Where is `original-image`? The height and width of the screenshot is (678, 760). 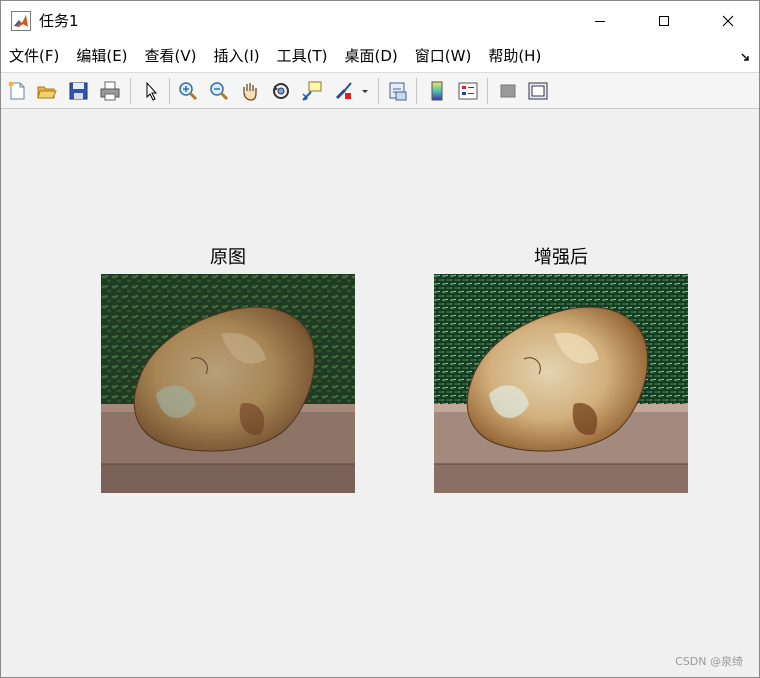 original-image is located at coordinates (228, 383).